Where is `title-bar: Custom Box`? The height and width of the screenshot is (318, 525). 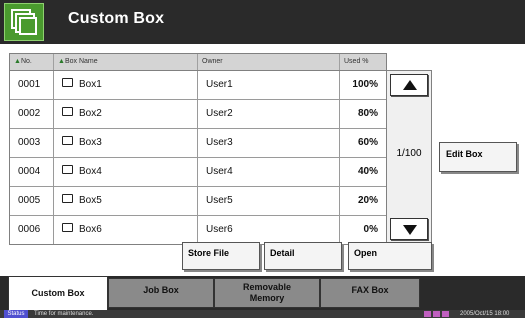
title-bar: Custom Box is located at coordinates (262, 22).